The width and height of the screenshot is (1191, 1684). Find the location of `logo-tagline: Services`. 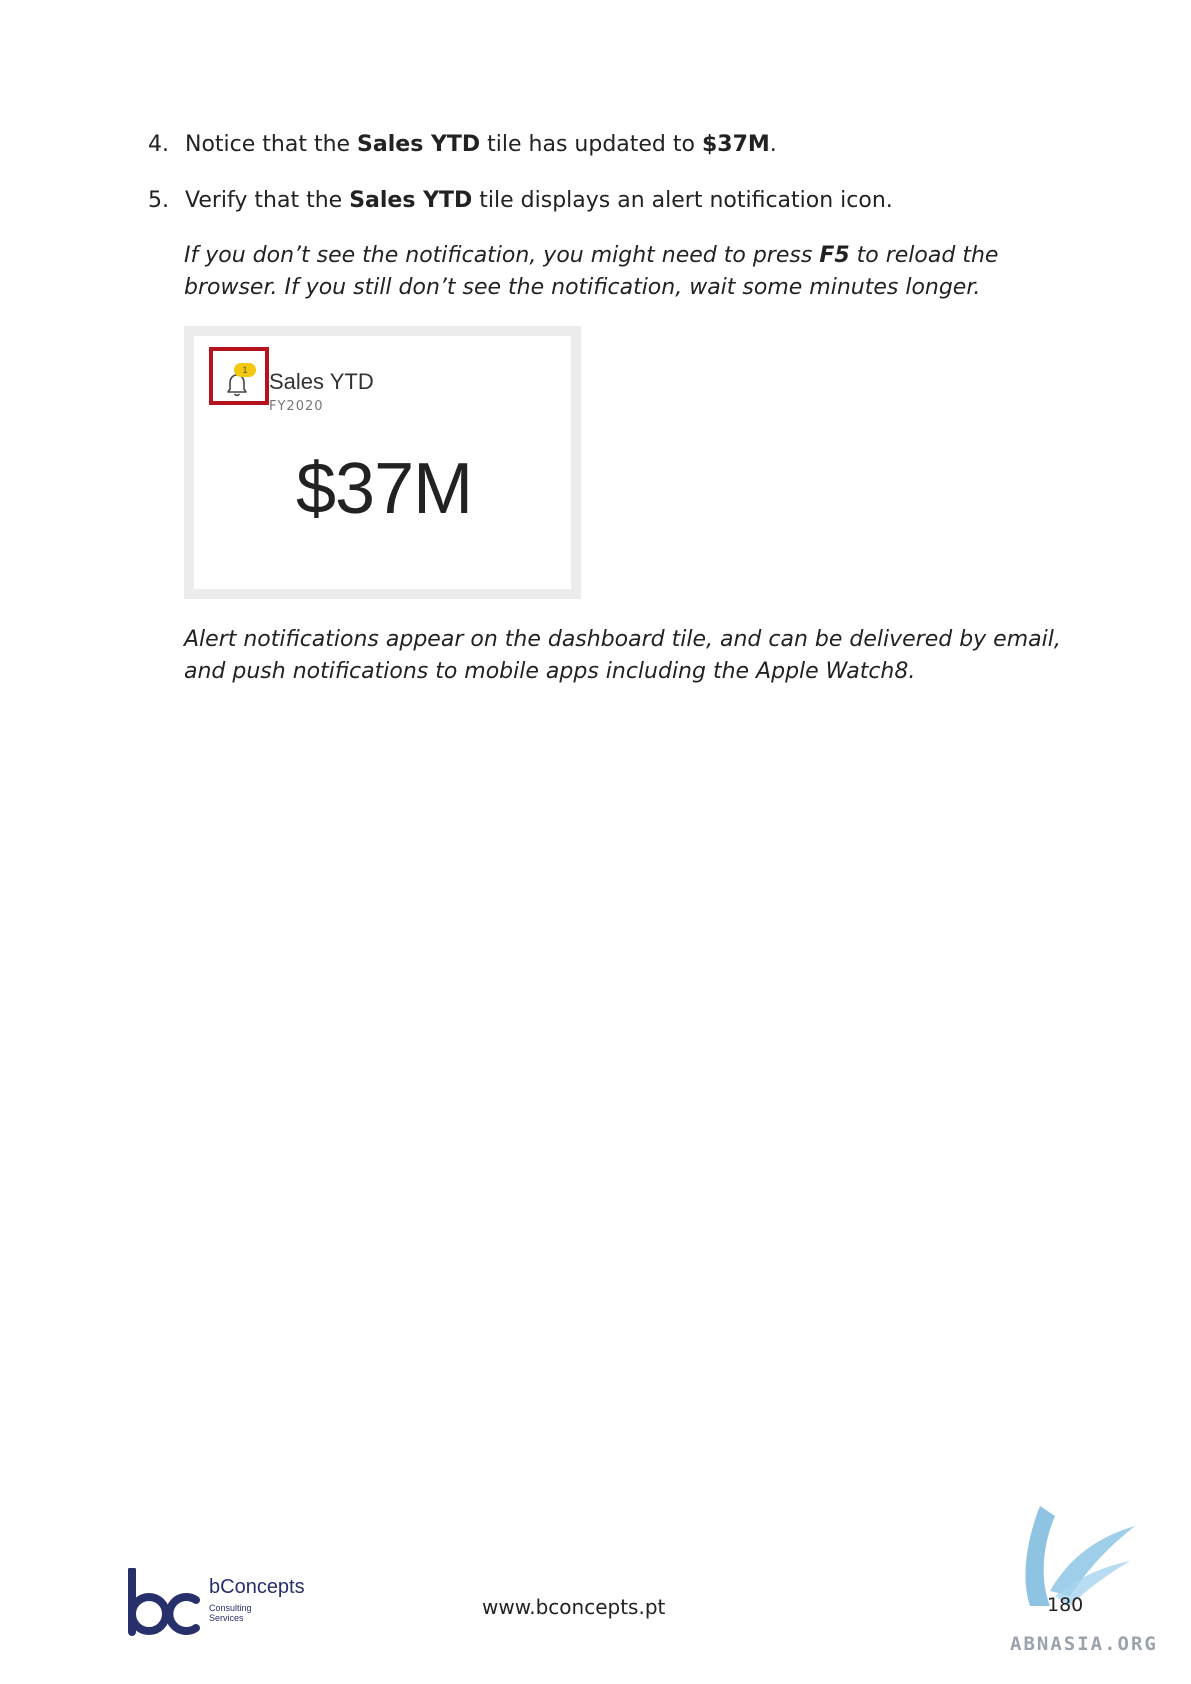

logo-tagline: Services is located at coordinates (226, 1618).